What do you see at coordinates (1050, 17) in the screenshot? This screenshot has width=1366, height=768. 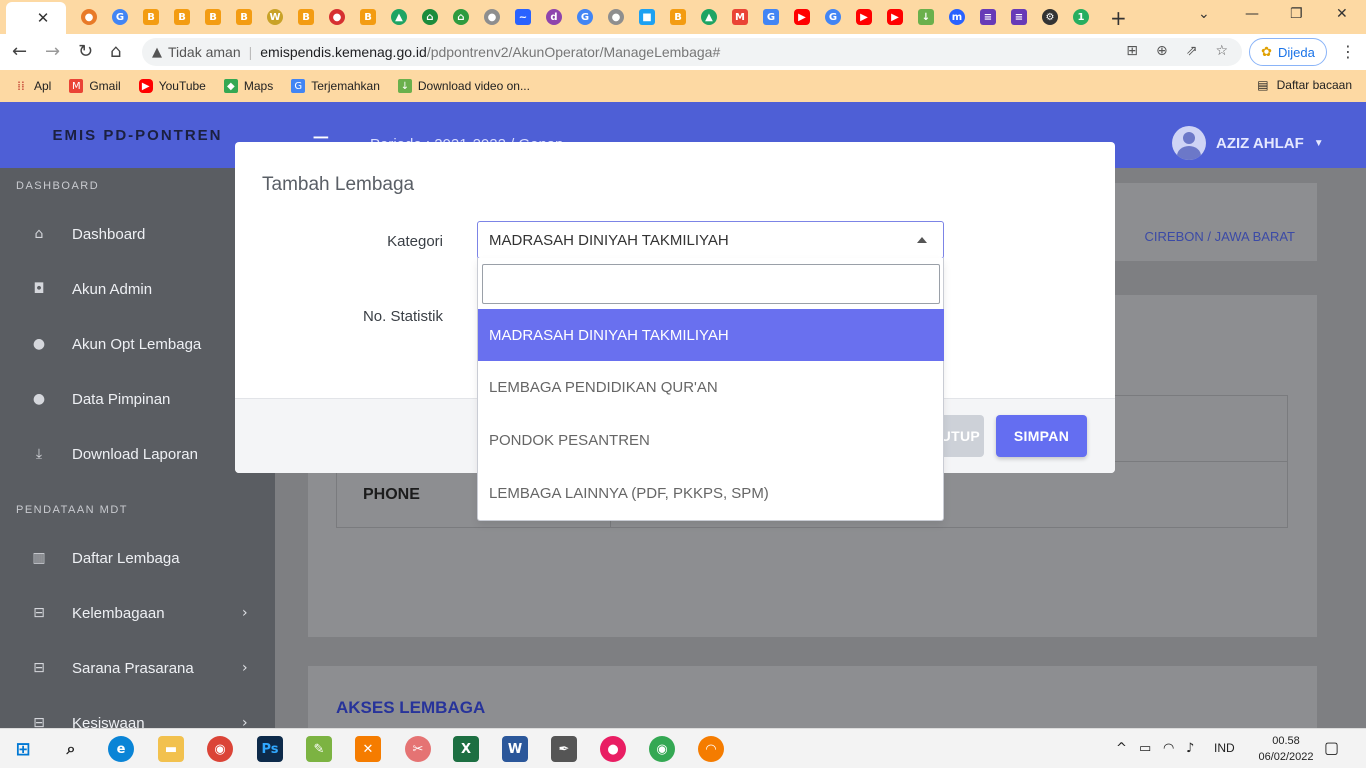 I see `tab: ⚙` at bounding box center [1050, 17].